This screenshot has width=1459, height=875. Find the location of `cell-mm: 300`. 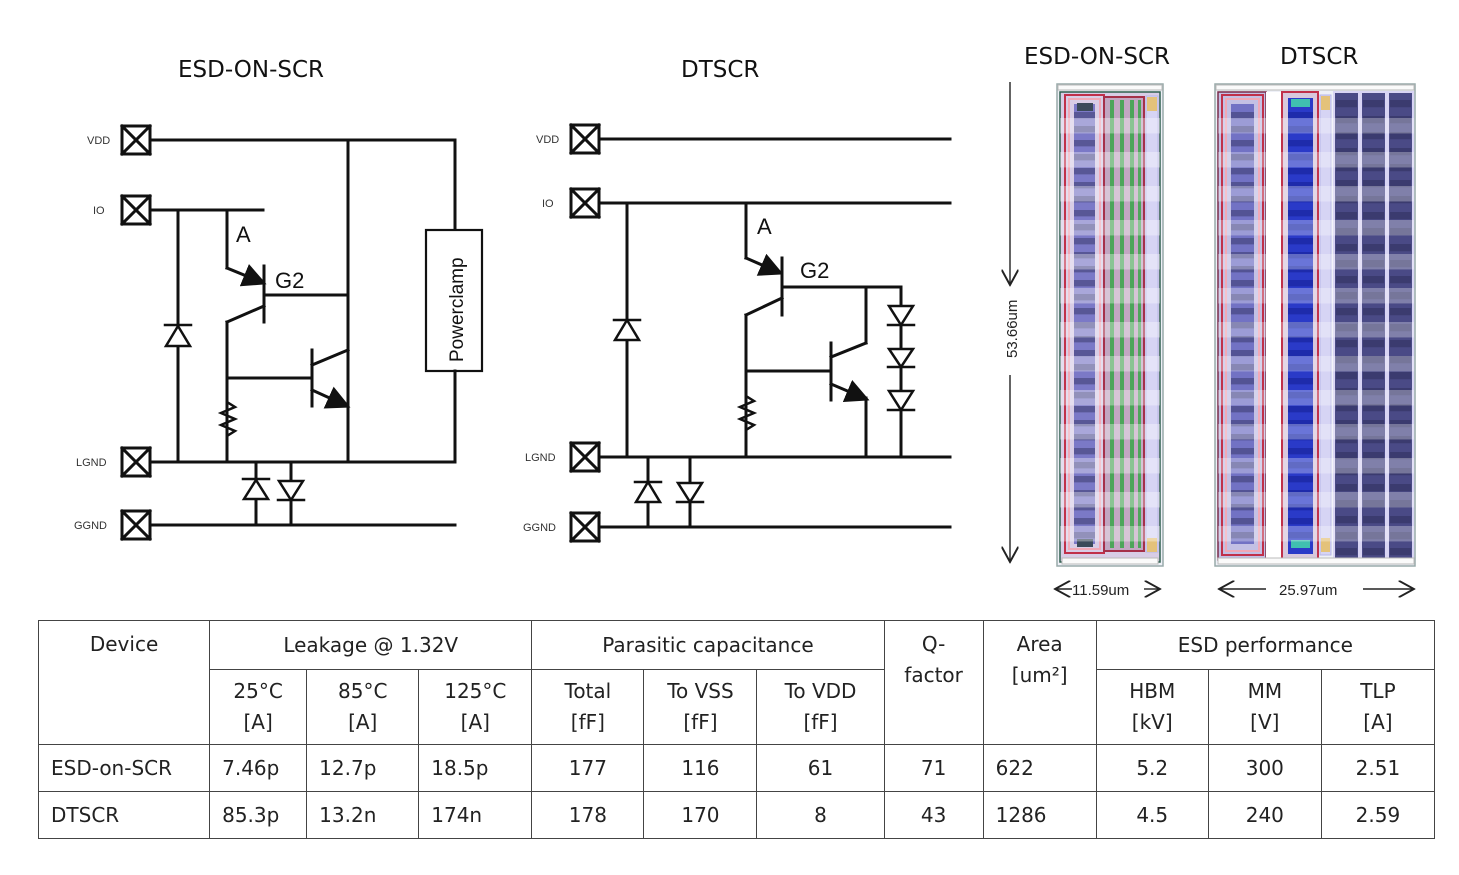

cell-mm: 300 is located at coordinates (1264, 768).